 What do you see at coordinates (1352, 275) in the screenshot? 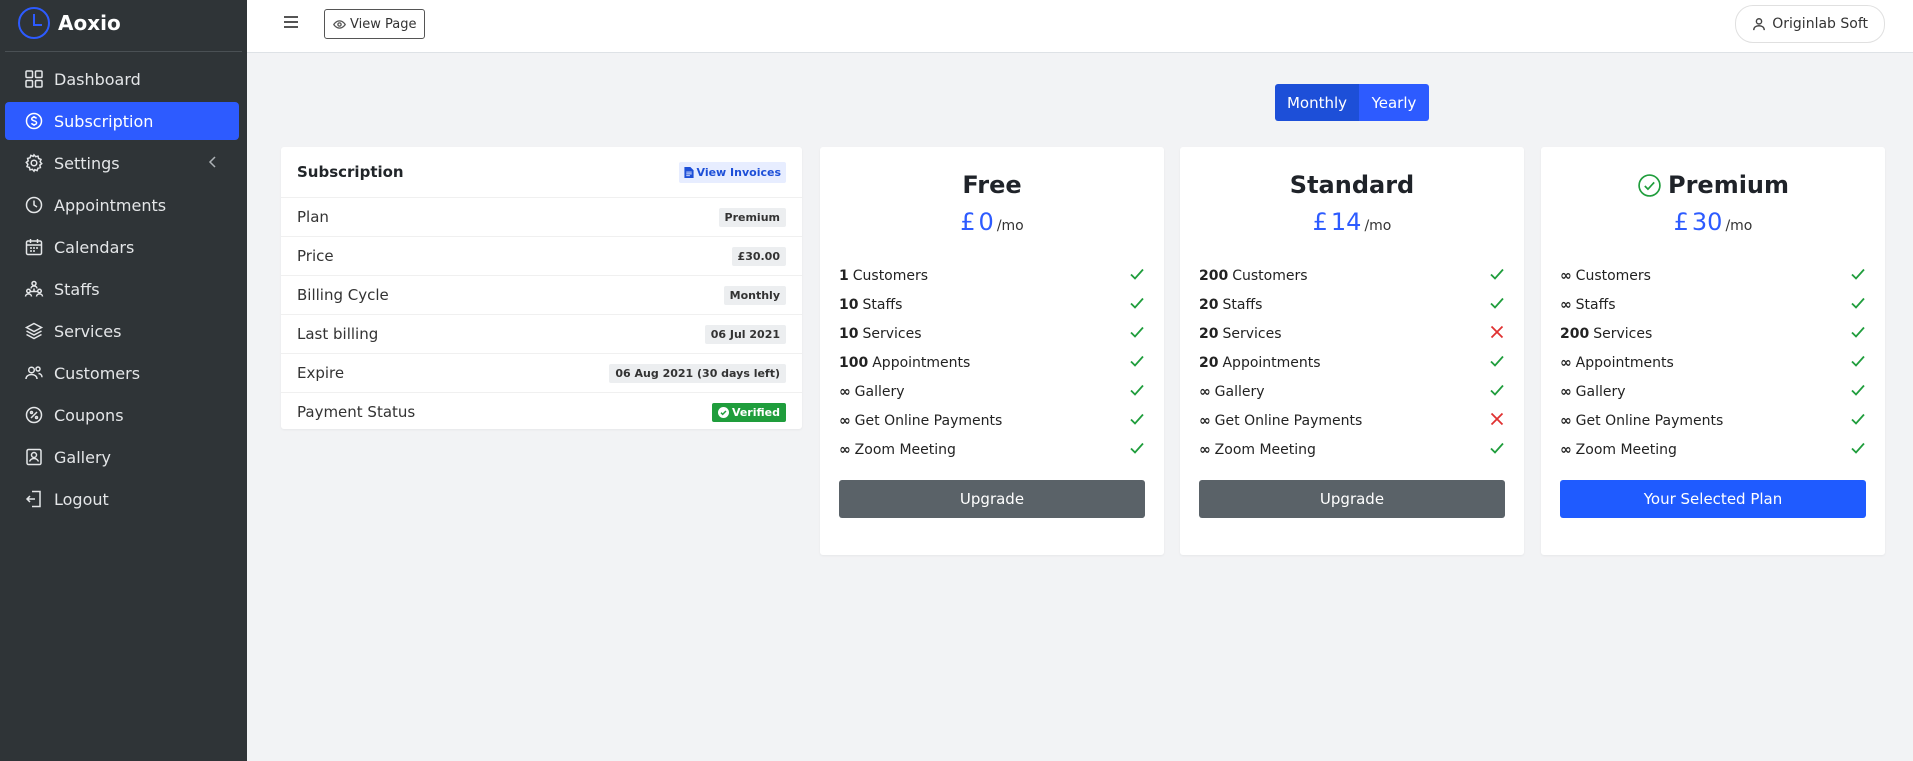
I see `feature-item: 200 Customers` at bounding box center [1352, 275].